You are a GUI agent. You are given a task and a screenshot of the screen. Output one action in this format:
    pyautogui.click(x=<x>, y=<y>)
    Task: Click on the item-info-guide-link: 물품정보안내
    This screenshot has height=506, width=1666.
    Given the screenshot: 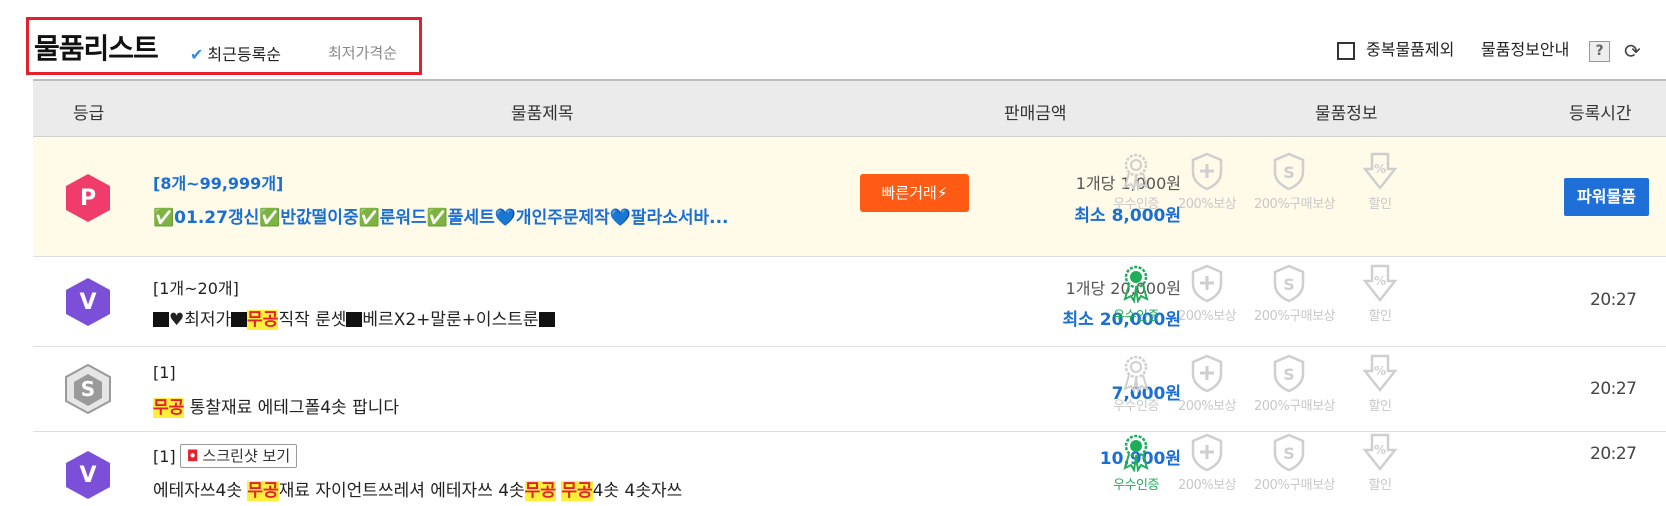 What is the action you would take?
    pyautogui.click(x=1525, y=48)
    